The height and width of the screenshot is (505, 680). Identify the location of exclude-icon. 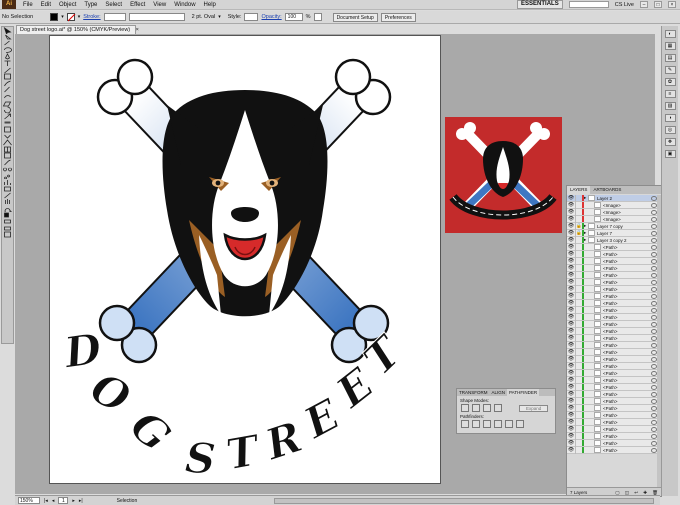
(498, 408).